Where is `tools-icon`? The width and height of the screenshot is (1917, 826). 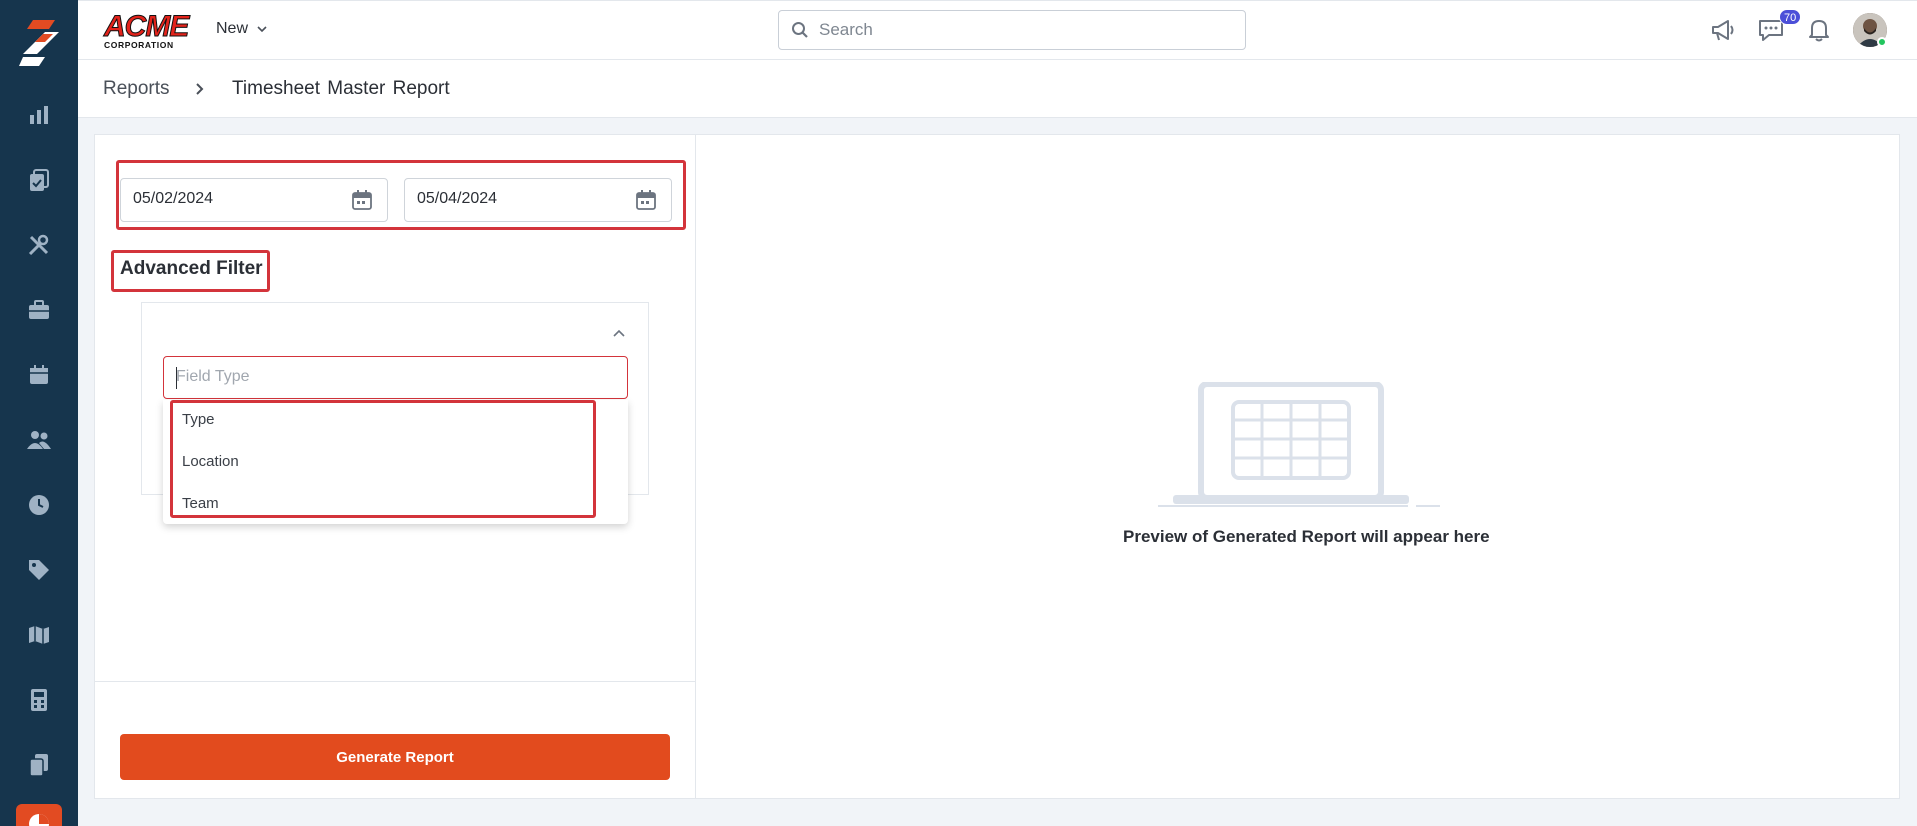
tools-icon is located at coordinates (38, 245).